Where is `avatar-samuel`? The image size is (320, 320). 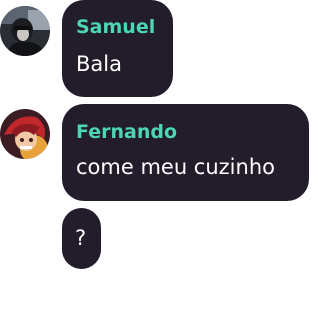
avatar-samuel is located at coordinates (25, 31).